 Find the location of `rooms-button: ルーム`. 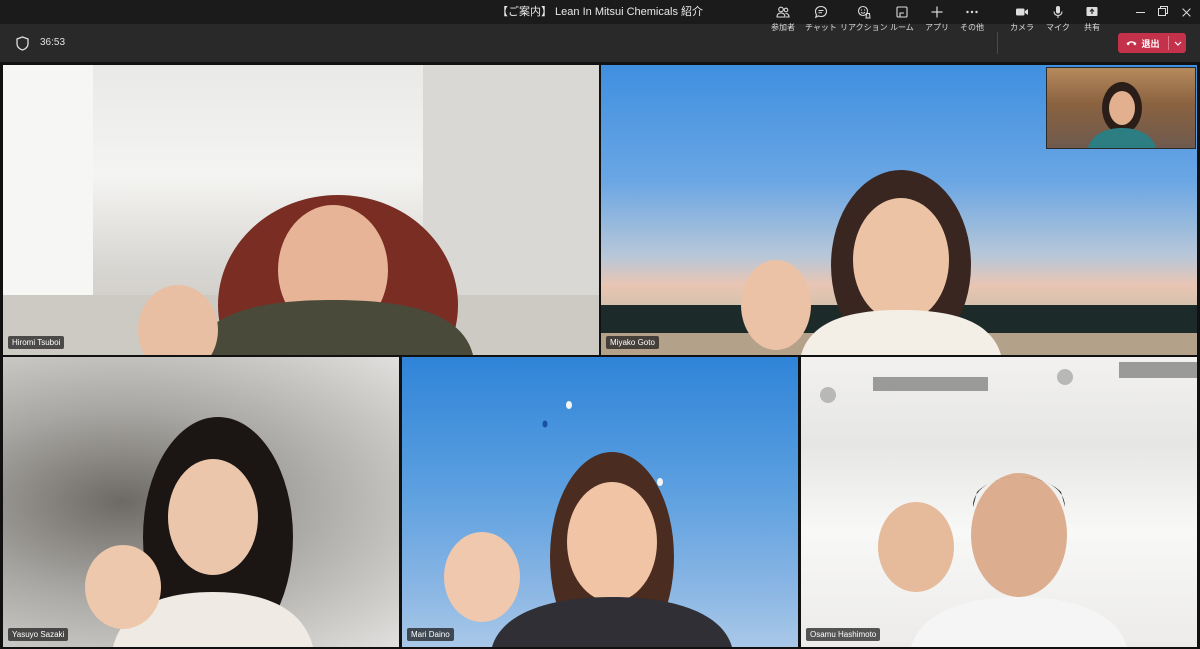

rooms-button: ルーム is located at coordinates (902, 20).